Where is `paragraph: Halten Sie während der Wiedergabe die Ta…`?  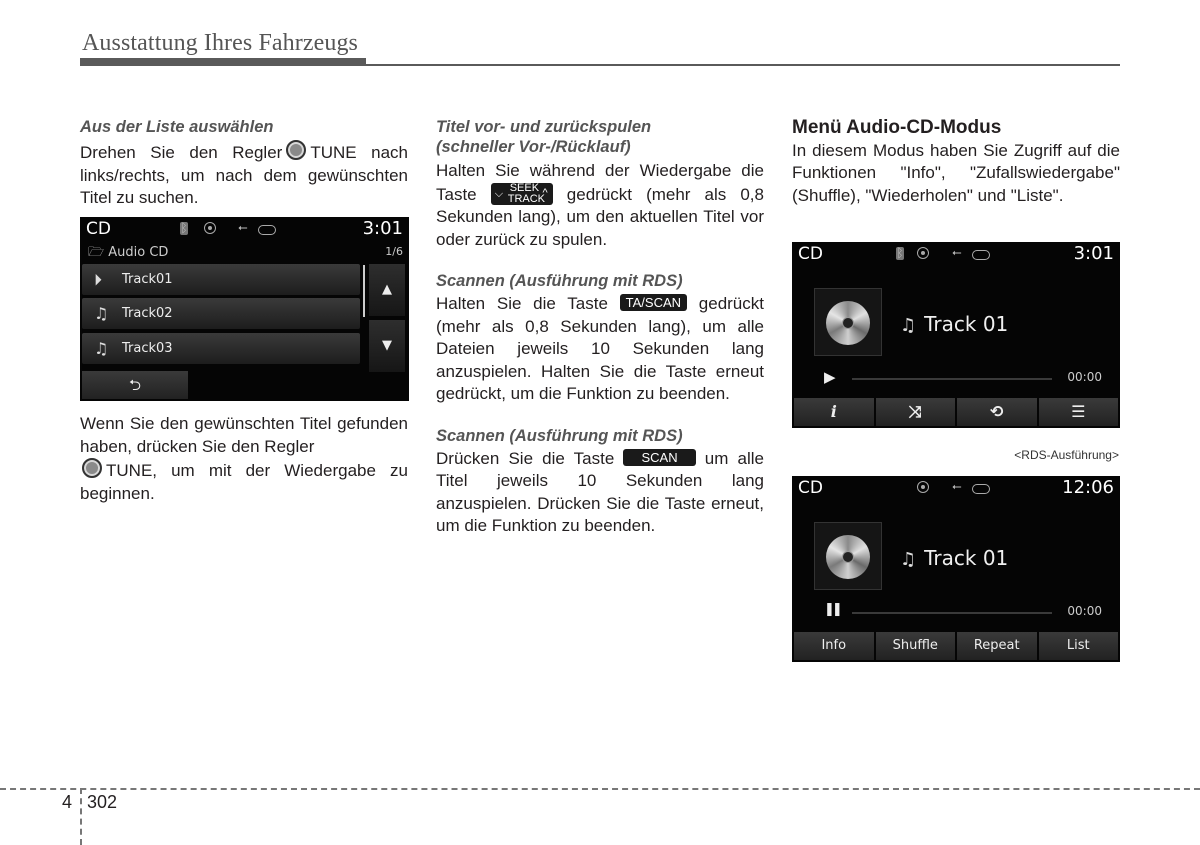
paragraph: Halten Sie während der Wiedergabe die Ta… is located at coordinates (600, 205).